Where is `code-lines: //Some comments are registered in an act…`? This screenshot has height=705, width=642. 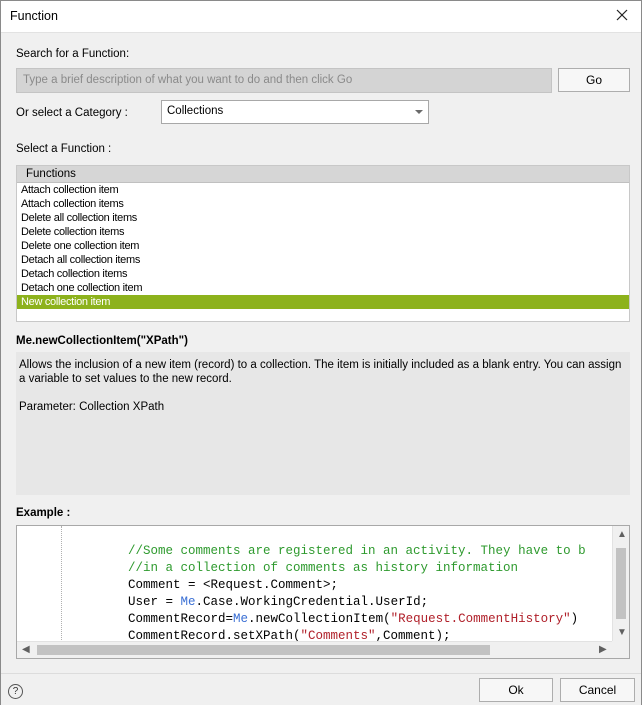
code-lines: //Some comments are registered in an act… is located at coordinates (357, 594).